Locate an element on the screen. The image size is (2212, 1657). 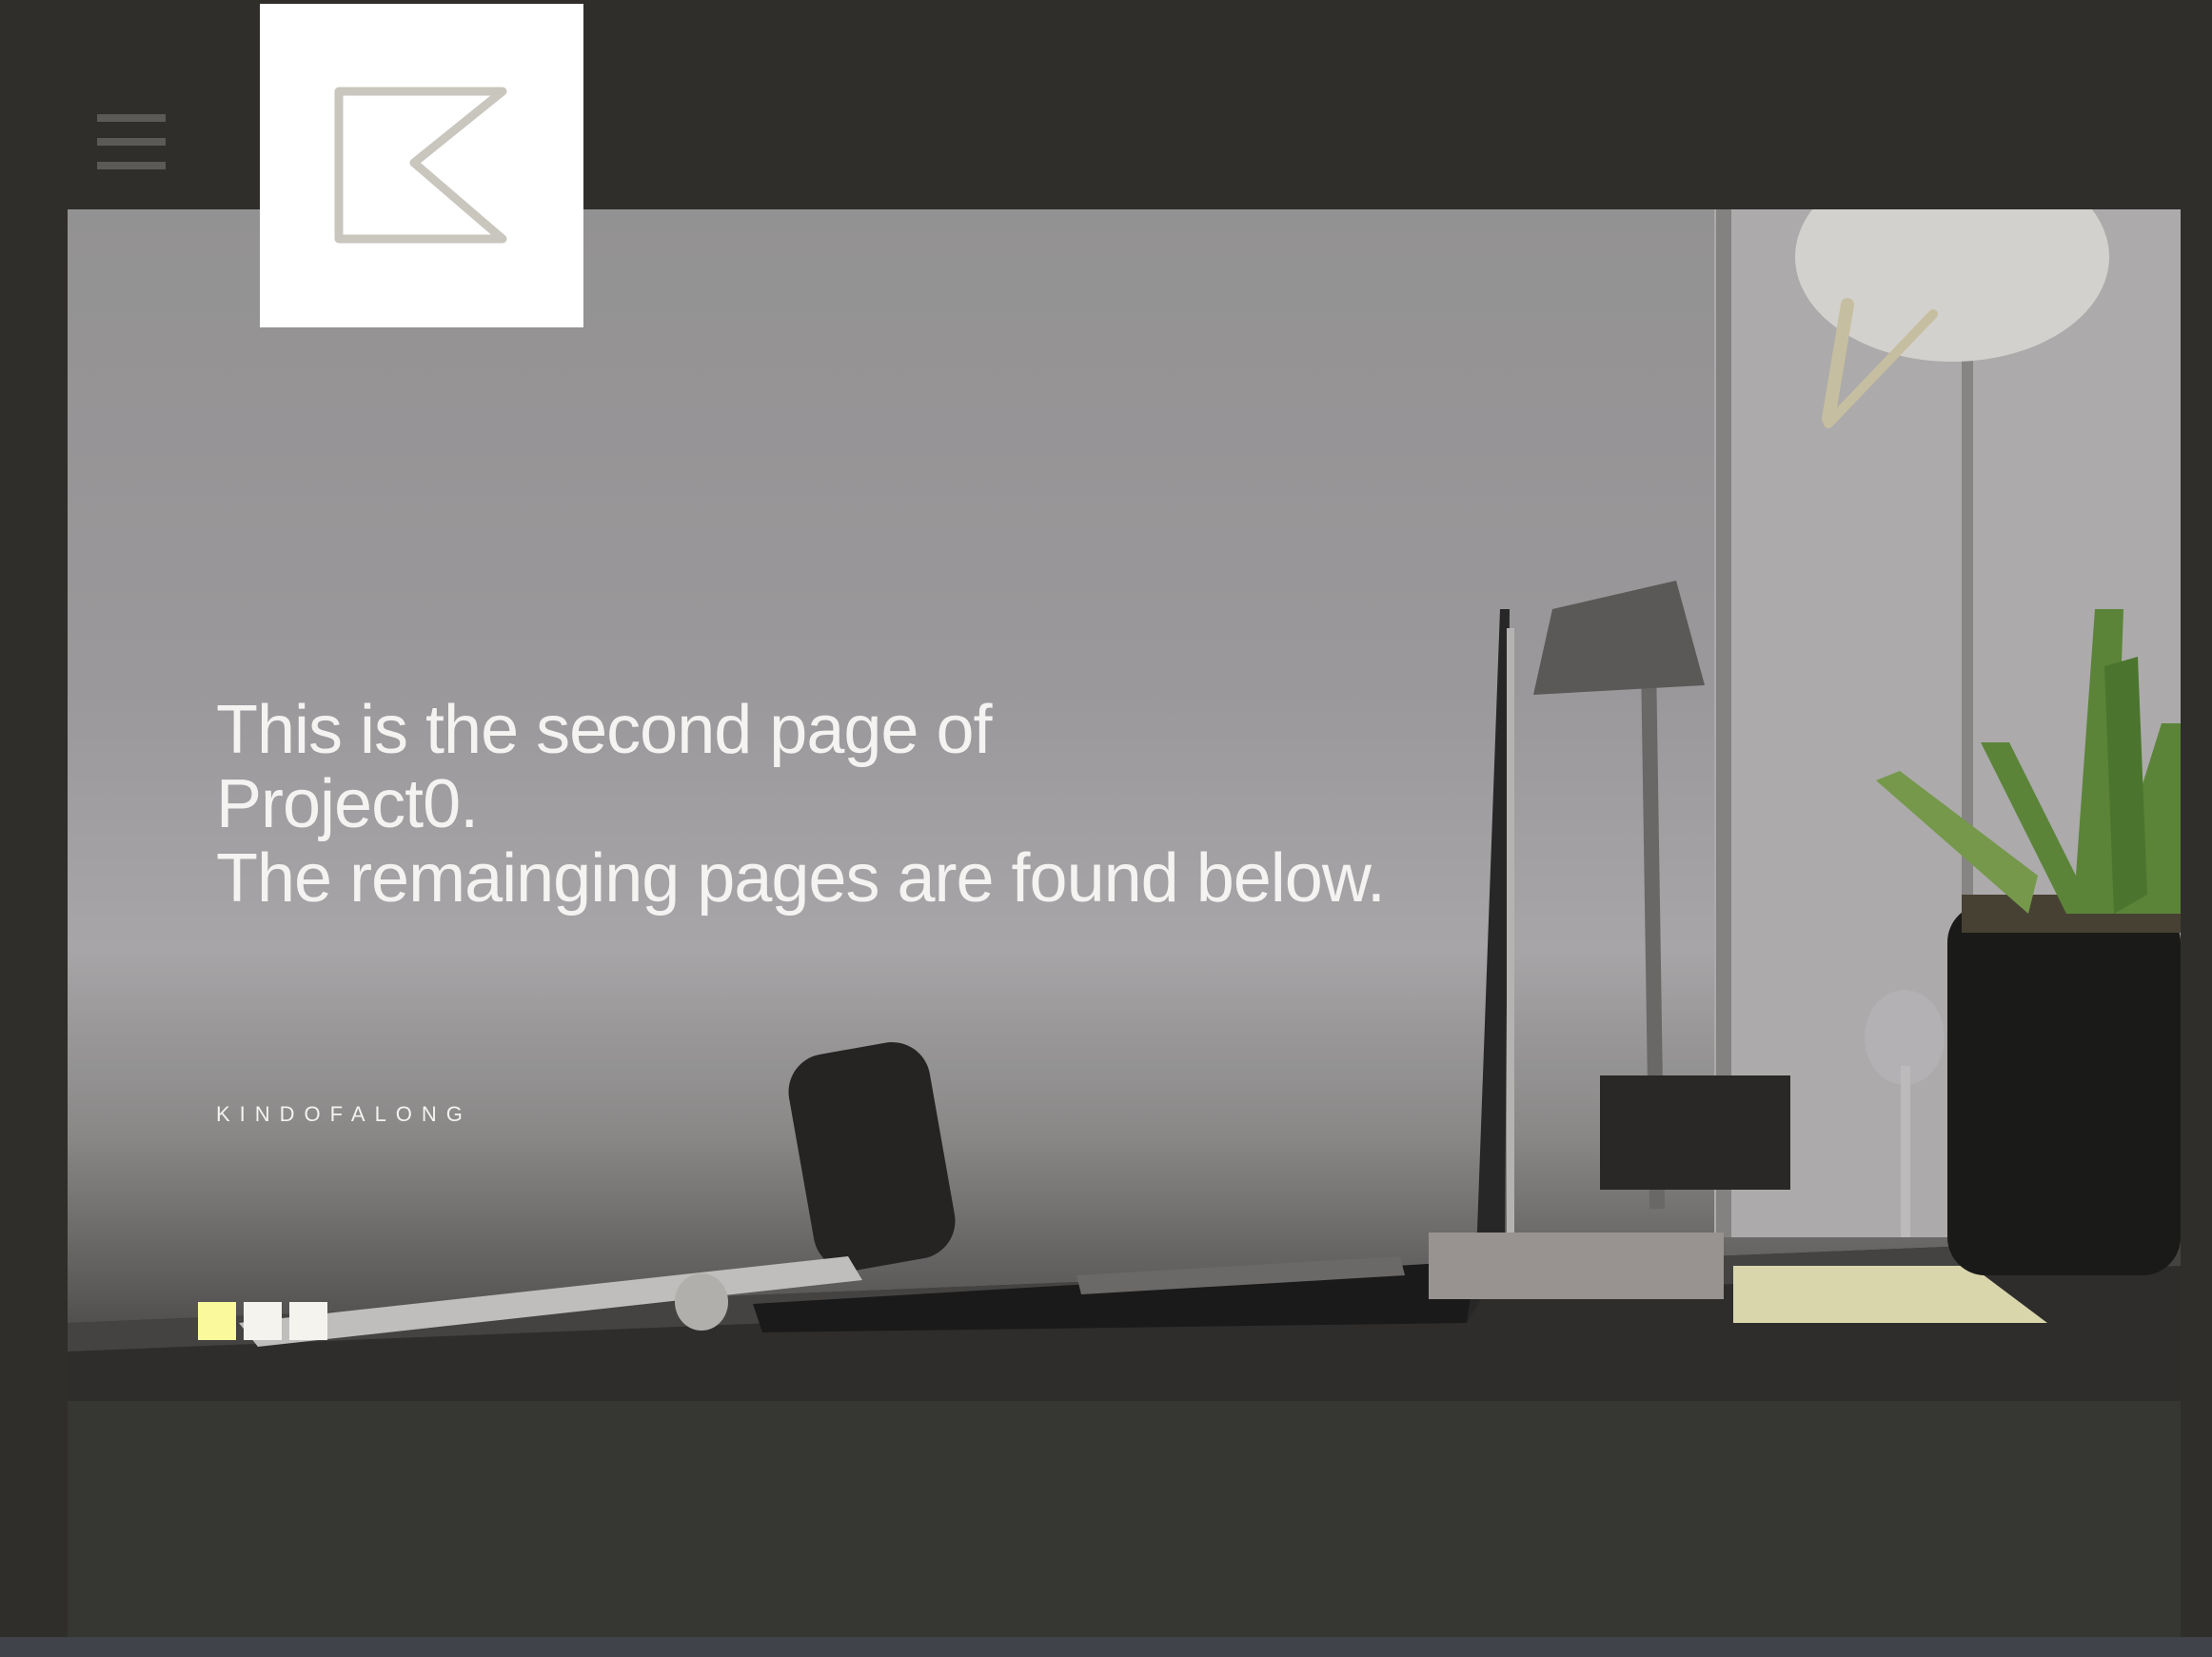
k-flag-logo-icon is located at coordinates (420, 165).